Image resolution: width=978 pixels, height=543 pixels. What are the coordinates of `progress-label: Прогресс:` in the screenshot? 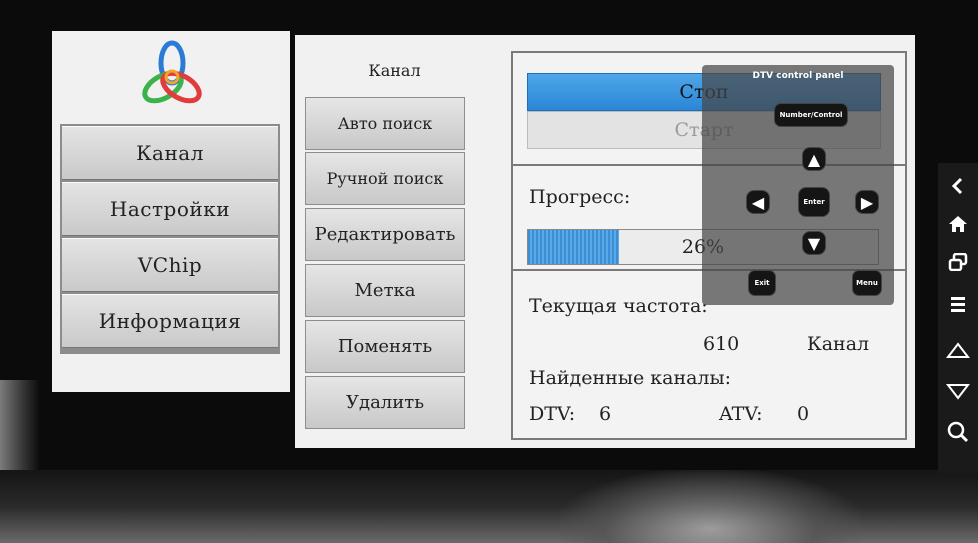 It's located at (580, 197).